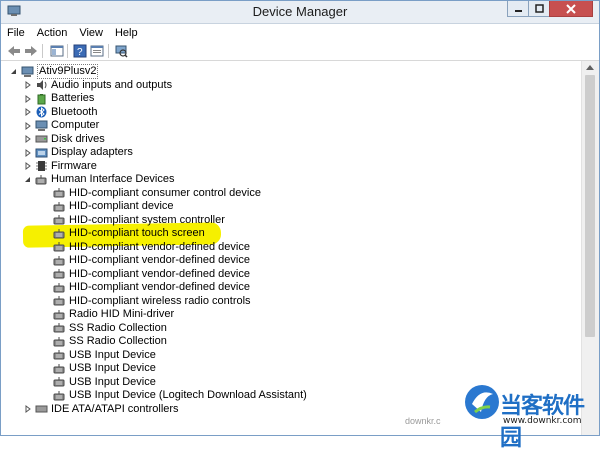 The width and height of the screenshot is (600, 452). What do you see at coordinates (52, 33) in the screenshot?
I see `menu-action: Action` at bounding box center [52, 33].